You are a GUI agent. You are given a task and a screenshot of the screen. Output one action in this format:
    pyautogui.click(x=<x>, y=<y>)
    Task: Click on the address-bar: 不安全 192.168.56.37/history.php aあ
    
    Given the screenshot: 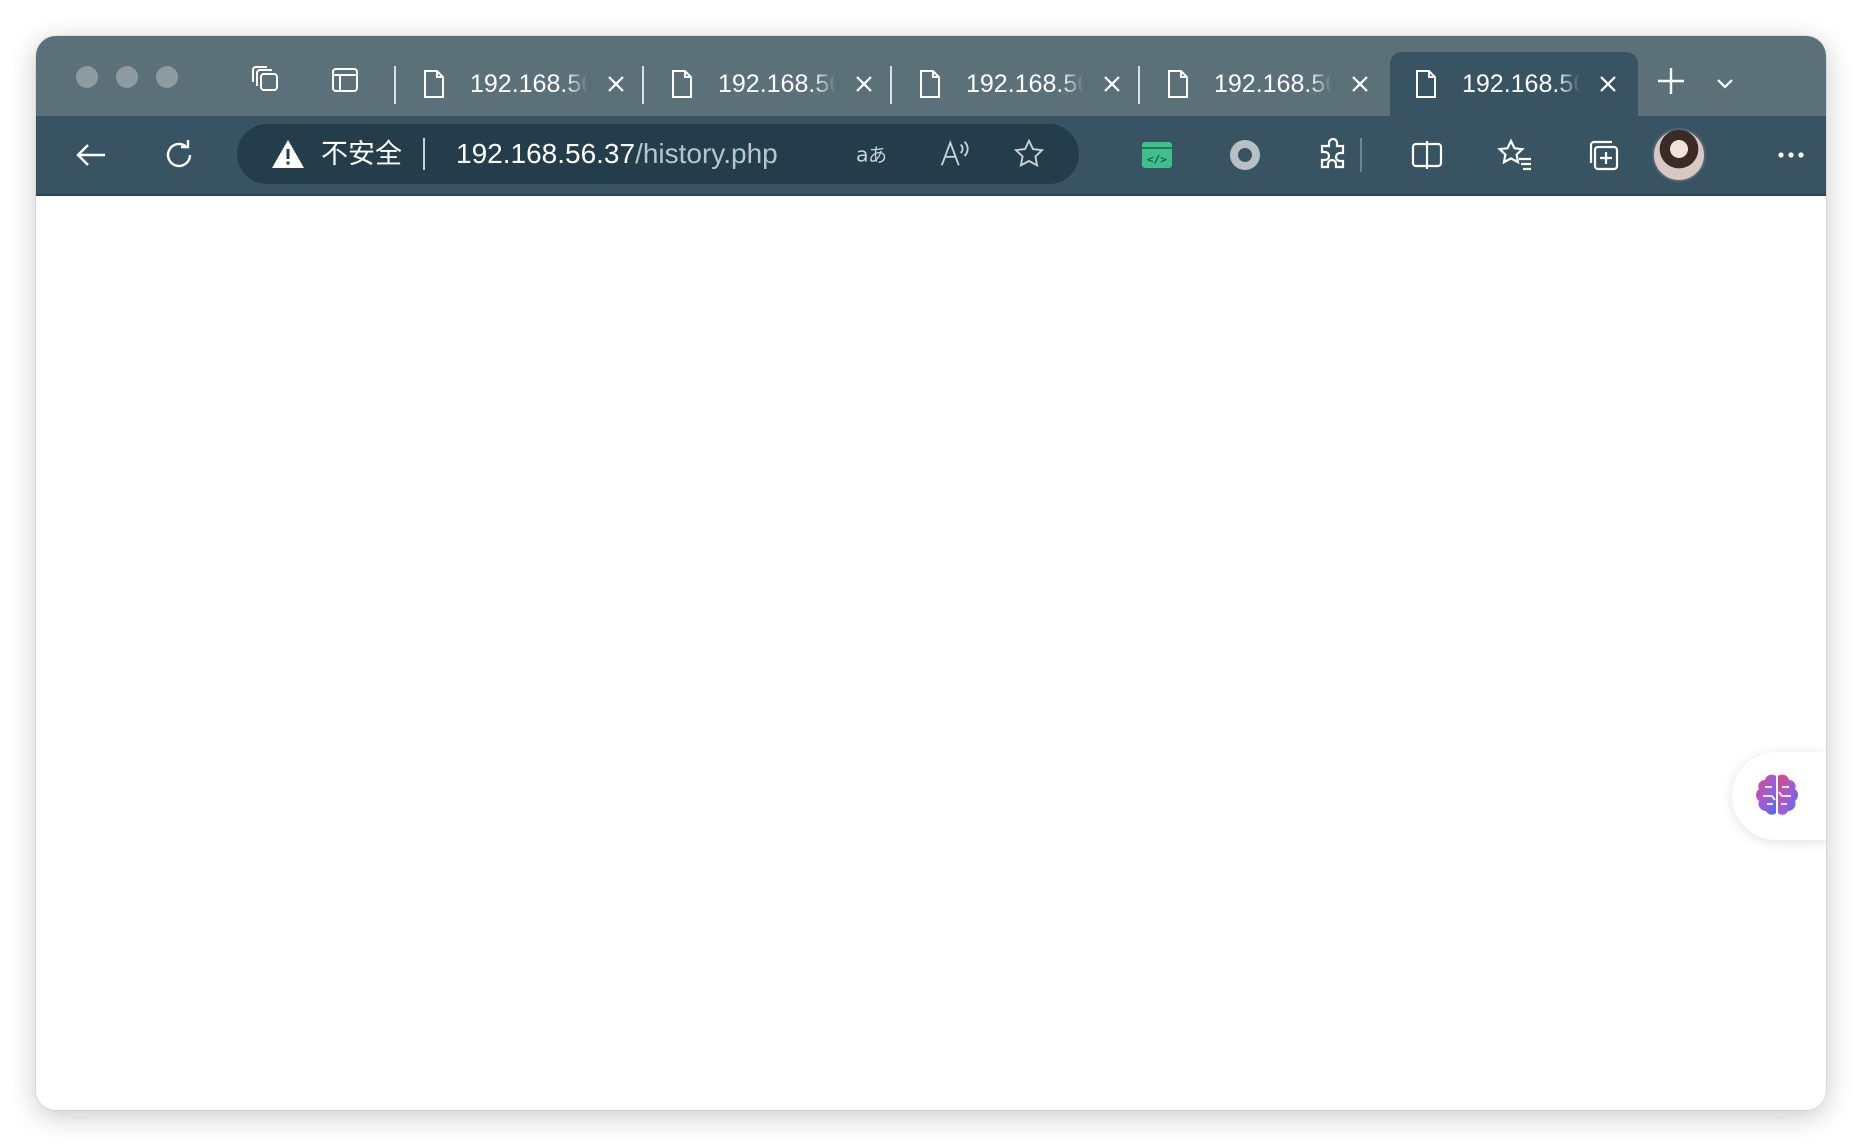 What is the action you would take?
    pyautogui.click(x=658, y=154)
    